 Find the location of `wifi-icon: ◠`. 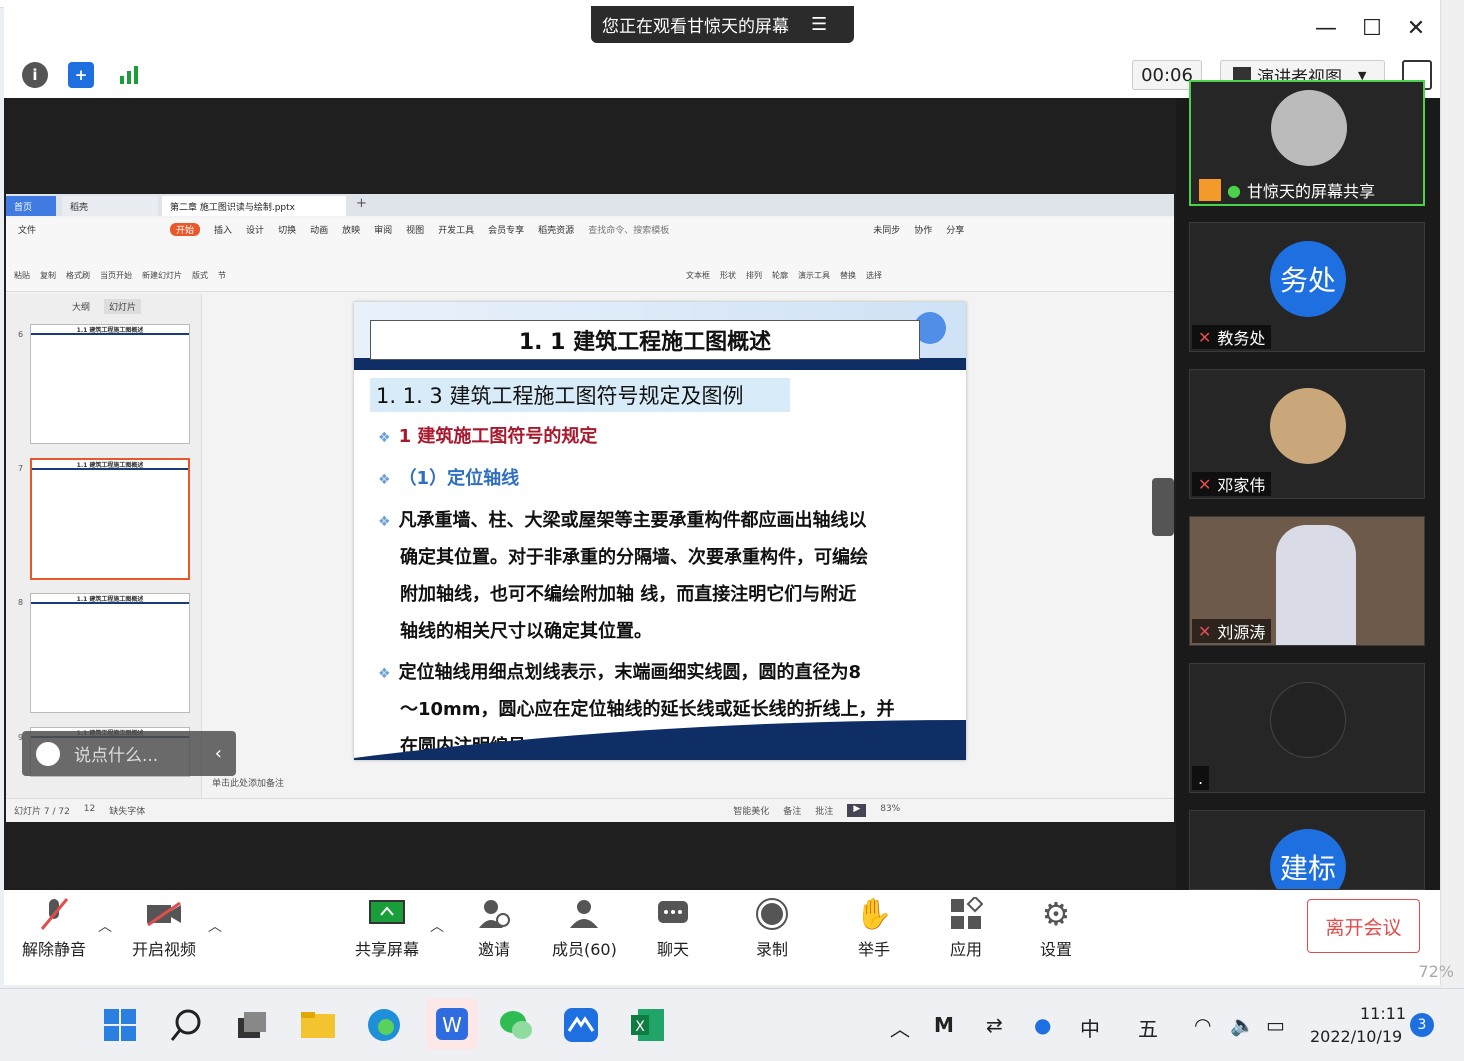

wifi-icon: ◠ is located at coordinates (1202, 1025).